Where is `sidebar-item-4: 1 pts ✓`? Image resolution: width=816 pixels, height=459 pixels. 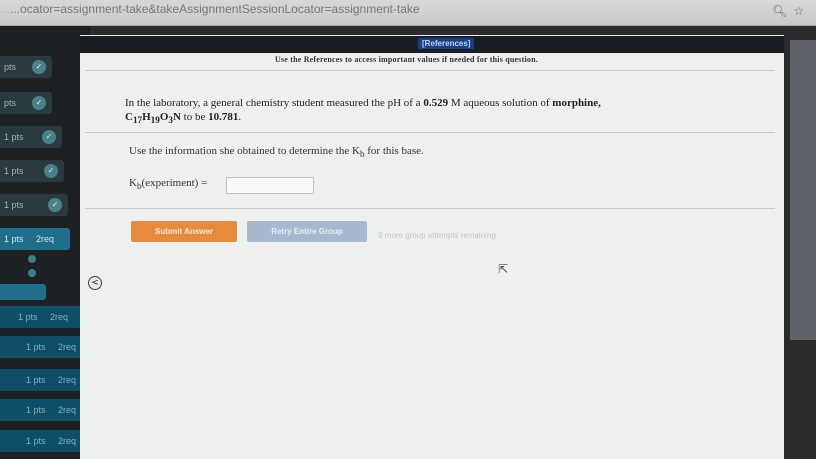
sidebar-item-4: 1 pts ✓ is located at coordinates (32, 171).